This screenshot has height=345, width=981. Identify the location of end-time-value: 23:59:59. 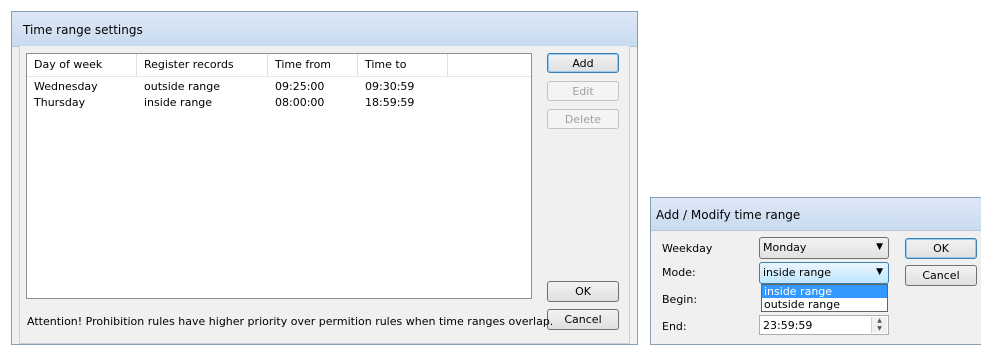
(788, 325).